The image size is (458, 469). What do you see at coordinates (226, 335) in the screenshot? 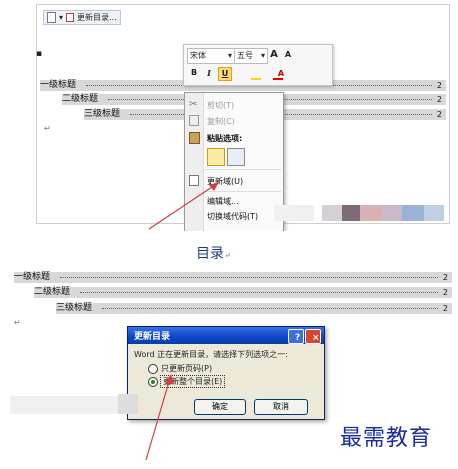
I see `dialog-title-bar: 更新目录 ? ×` at bounding box center [226, 335].